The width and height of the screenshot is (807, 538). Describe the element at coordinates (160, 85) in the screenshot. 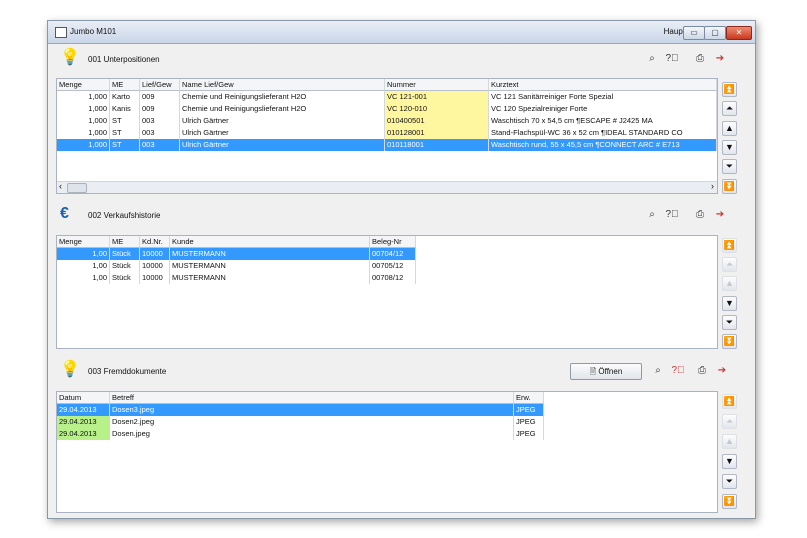

I see `column-header: Lief/Gew` at that location.